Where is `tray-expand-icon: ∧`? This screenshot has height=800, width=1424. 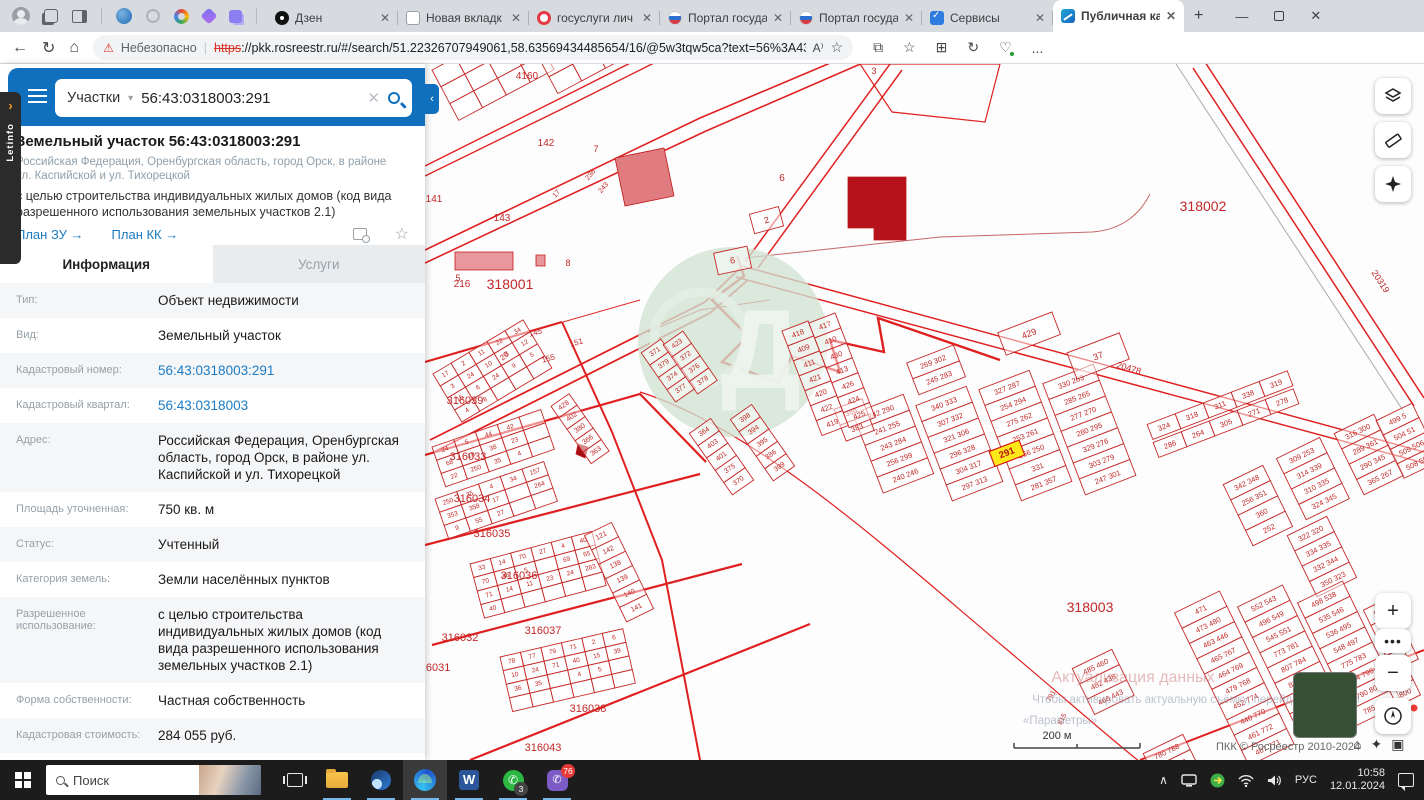 tray-expand-icon: ∧ is located at coordinates (1163, 780).